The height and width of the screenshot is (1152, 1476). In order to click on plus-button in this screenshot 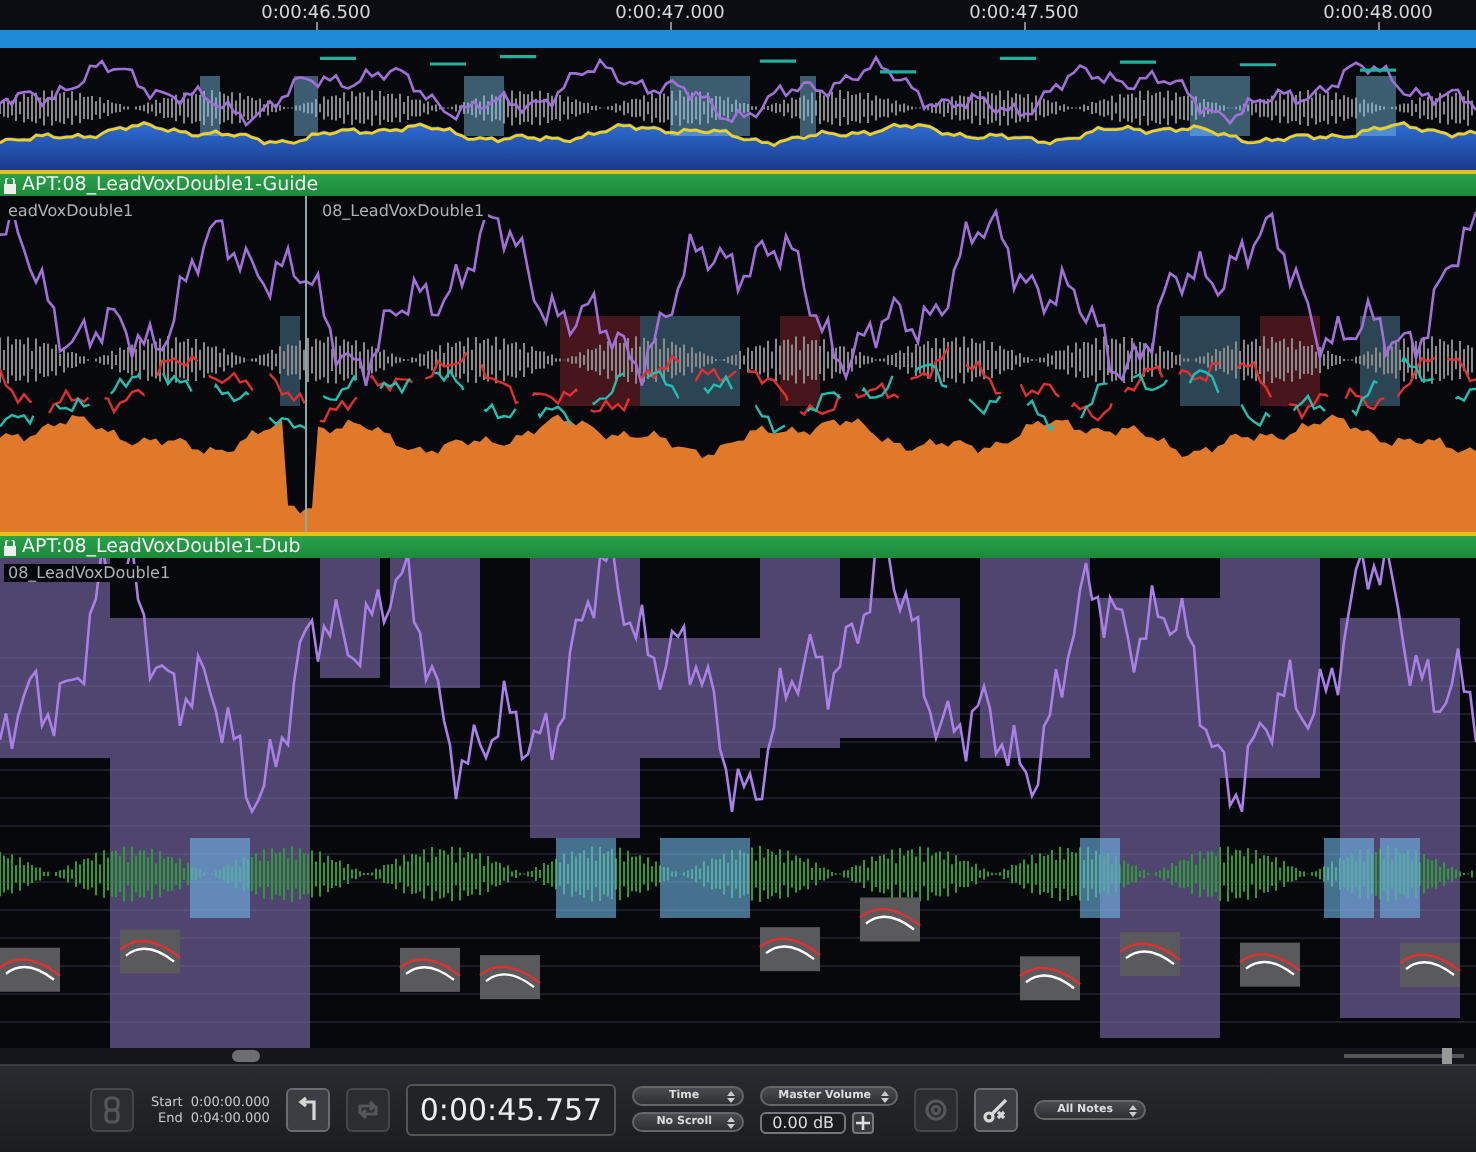, I will do `click(863, 1122)`.